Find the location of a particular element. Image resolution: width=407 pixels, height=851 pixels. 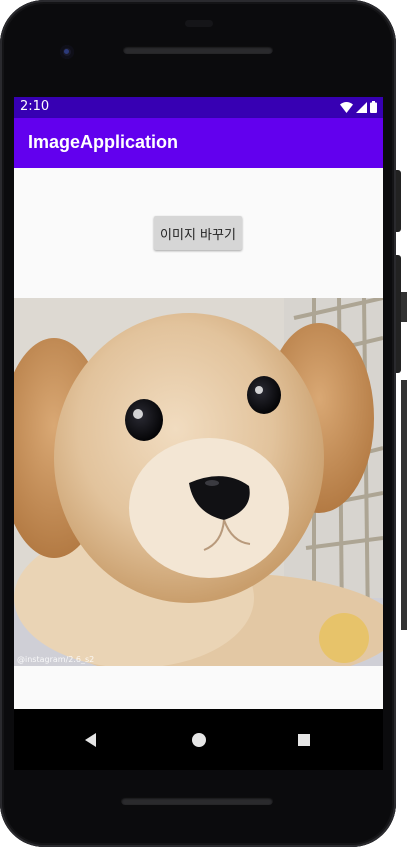

cellular-signal-icon is located at coordinates (361, 107).